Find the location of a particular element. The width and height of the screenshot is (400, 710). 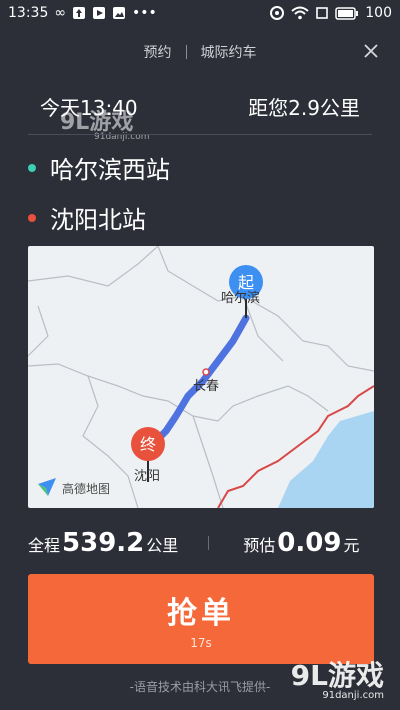

battery-icon is located at coordinates (347, 13).